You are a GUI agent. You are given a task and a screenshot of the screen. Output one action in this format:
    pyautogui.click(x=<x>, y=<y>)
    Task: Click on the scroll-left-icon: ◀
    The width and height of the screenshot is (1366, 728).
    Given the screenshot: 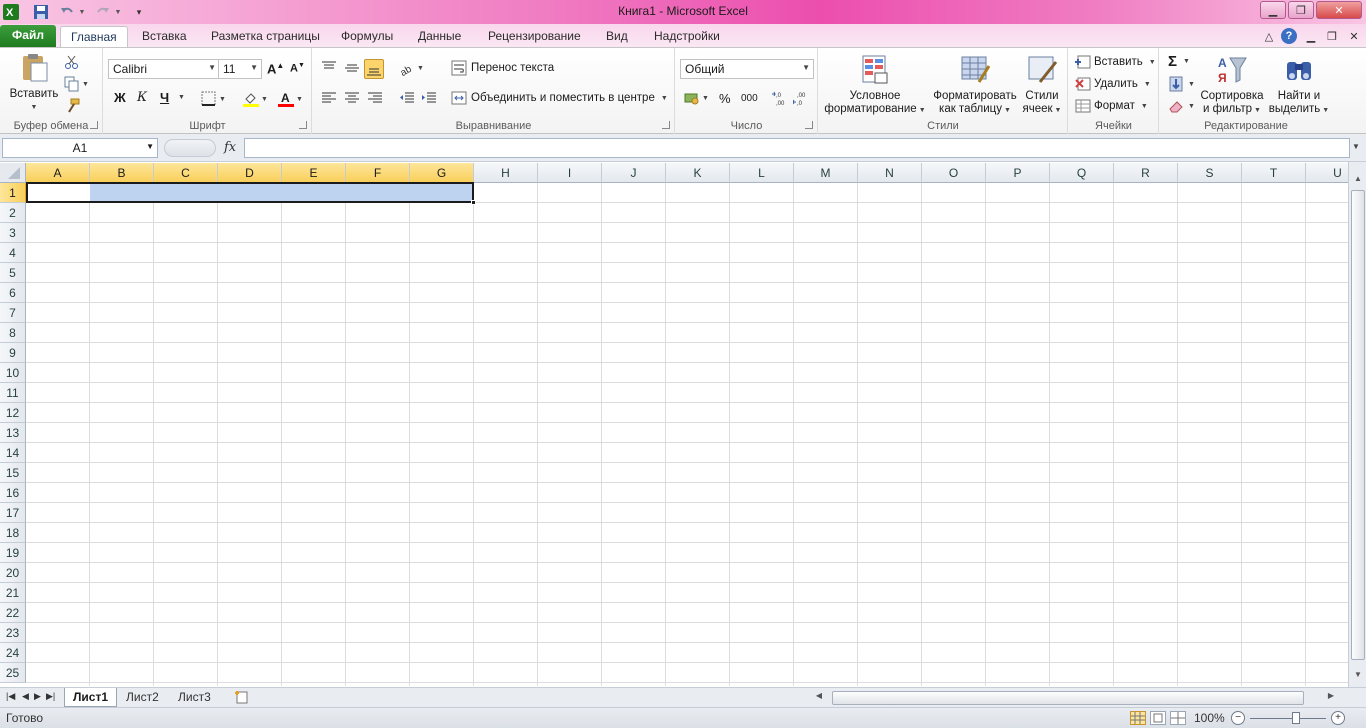 What is the action you would take?
    pyautogui.click(x=819, y=698)
    